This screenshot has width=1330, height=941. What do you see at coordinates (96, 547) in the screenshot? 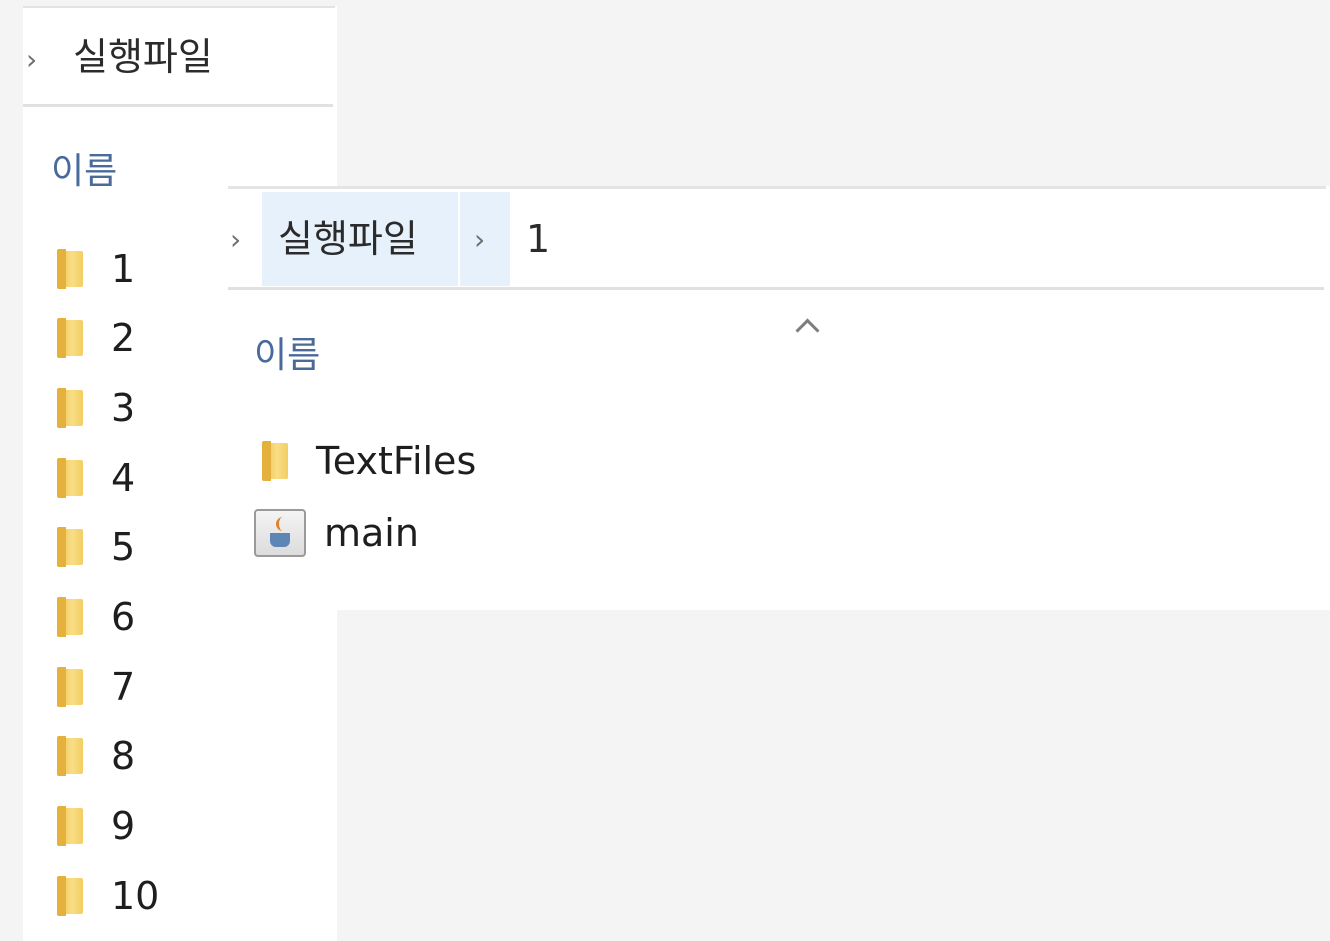
I see `list-item-folder-5: 5` at bounding box center [96, 547].